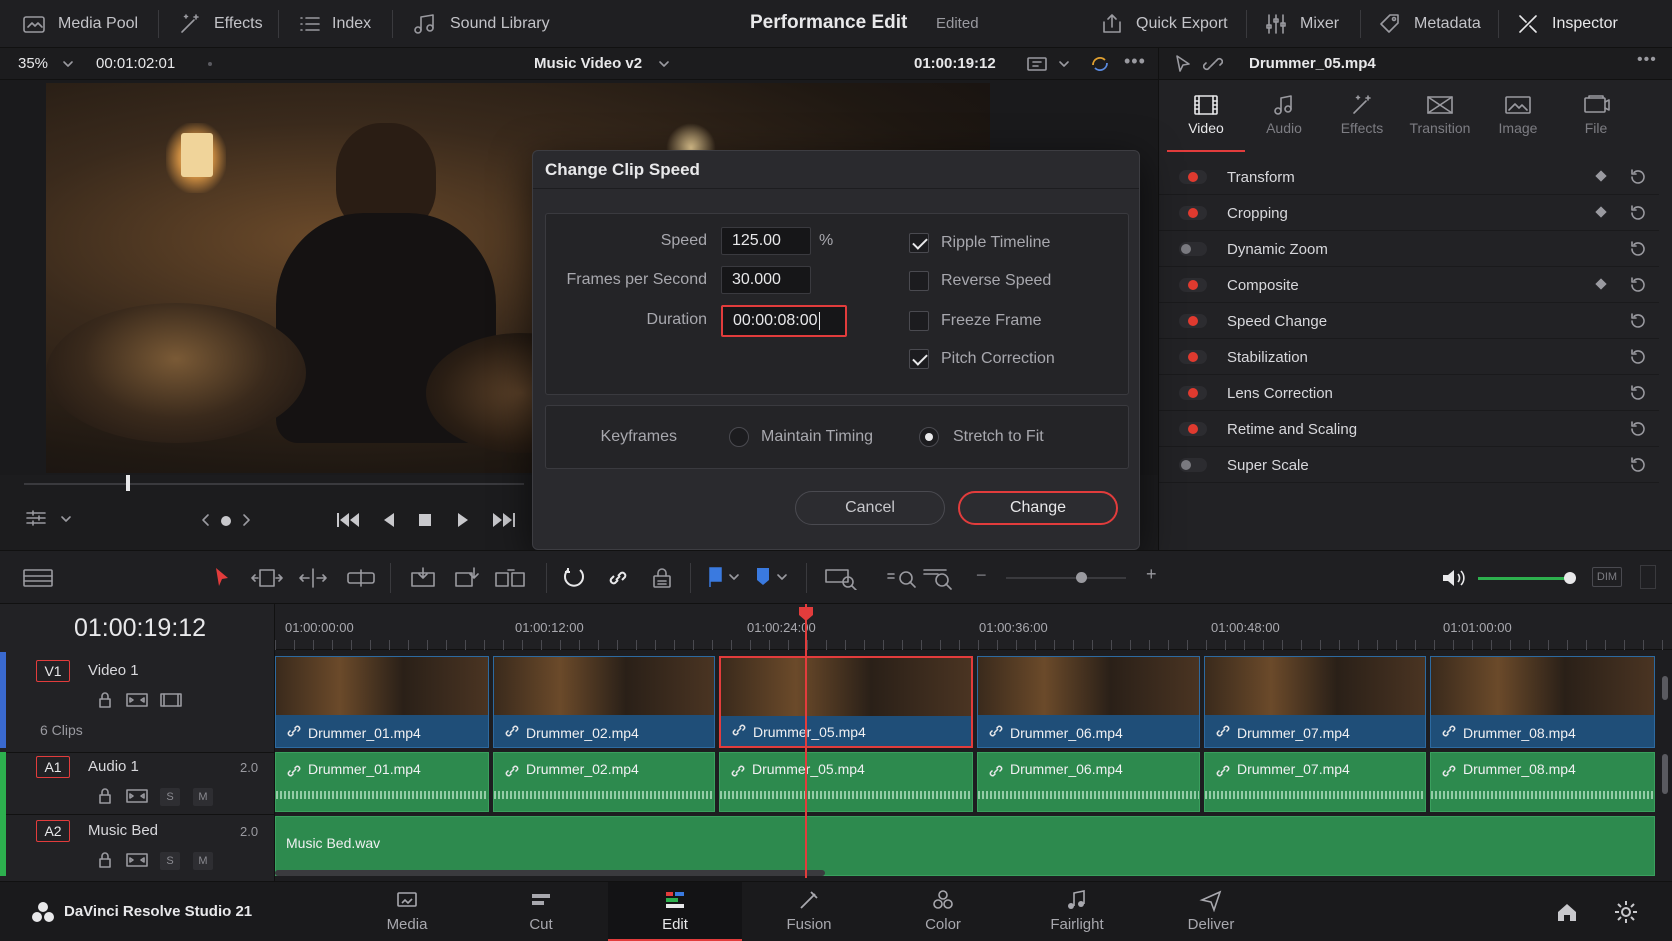 Image resolution: width=1672 pixels, height=941 pixels. Describe the element at coordinates (1409, 177) in the screenshot. I see `inspector-row: Transform` at that location.